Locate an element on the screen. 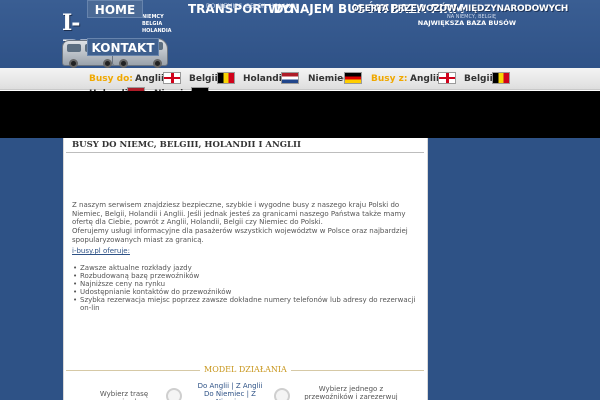 Image resolution: width=600 pixels, height=400 pixels. logo-subtitle: NIEMCY BELGIA HOLANDIA is located at coordinates (157, 24).